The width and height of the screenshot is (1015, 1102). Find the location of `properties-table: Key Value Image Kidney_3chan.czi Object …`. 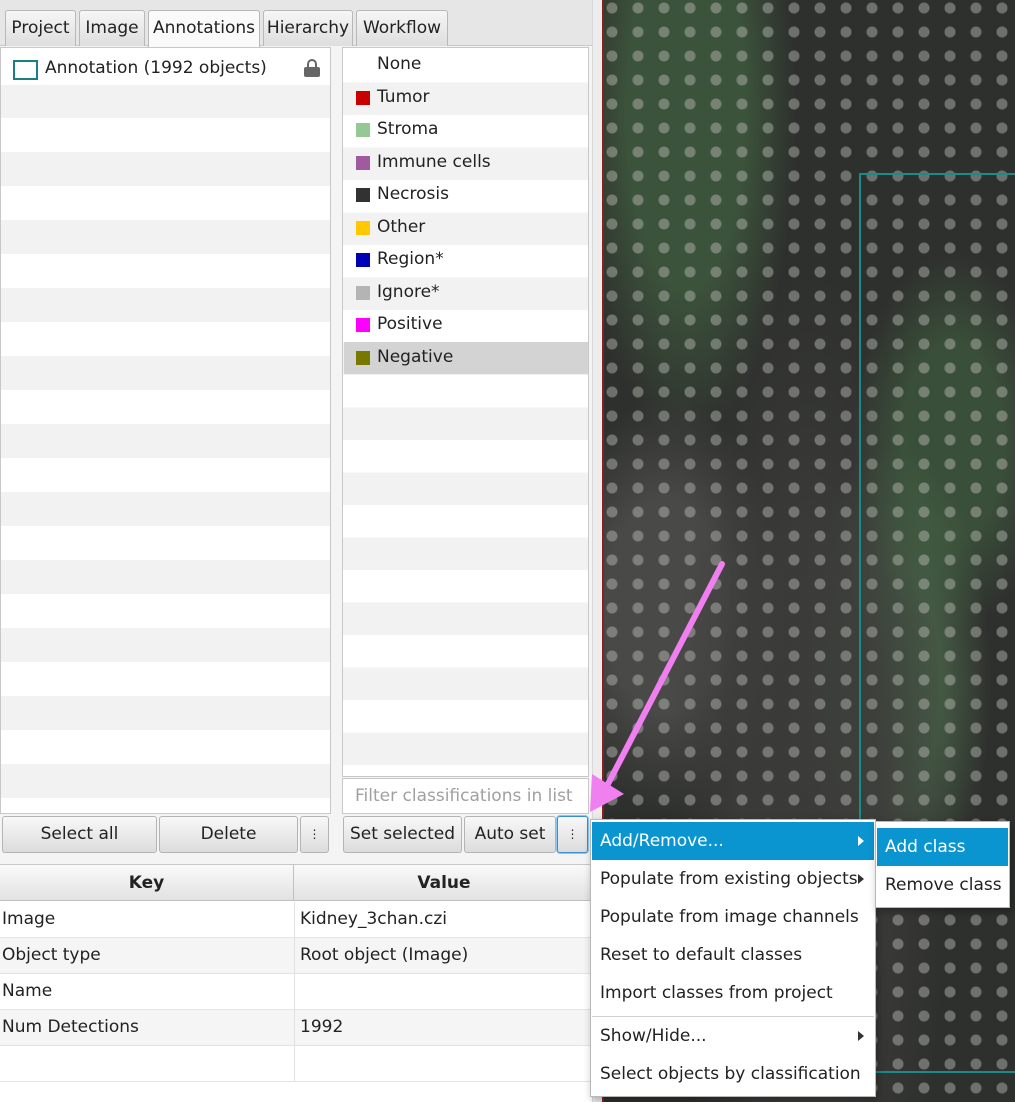

properties-table: Key Value Image Kidney_3chan.czi Object … is located at coordinates (299, 983).